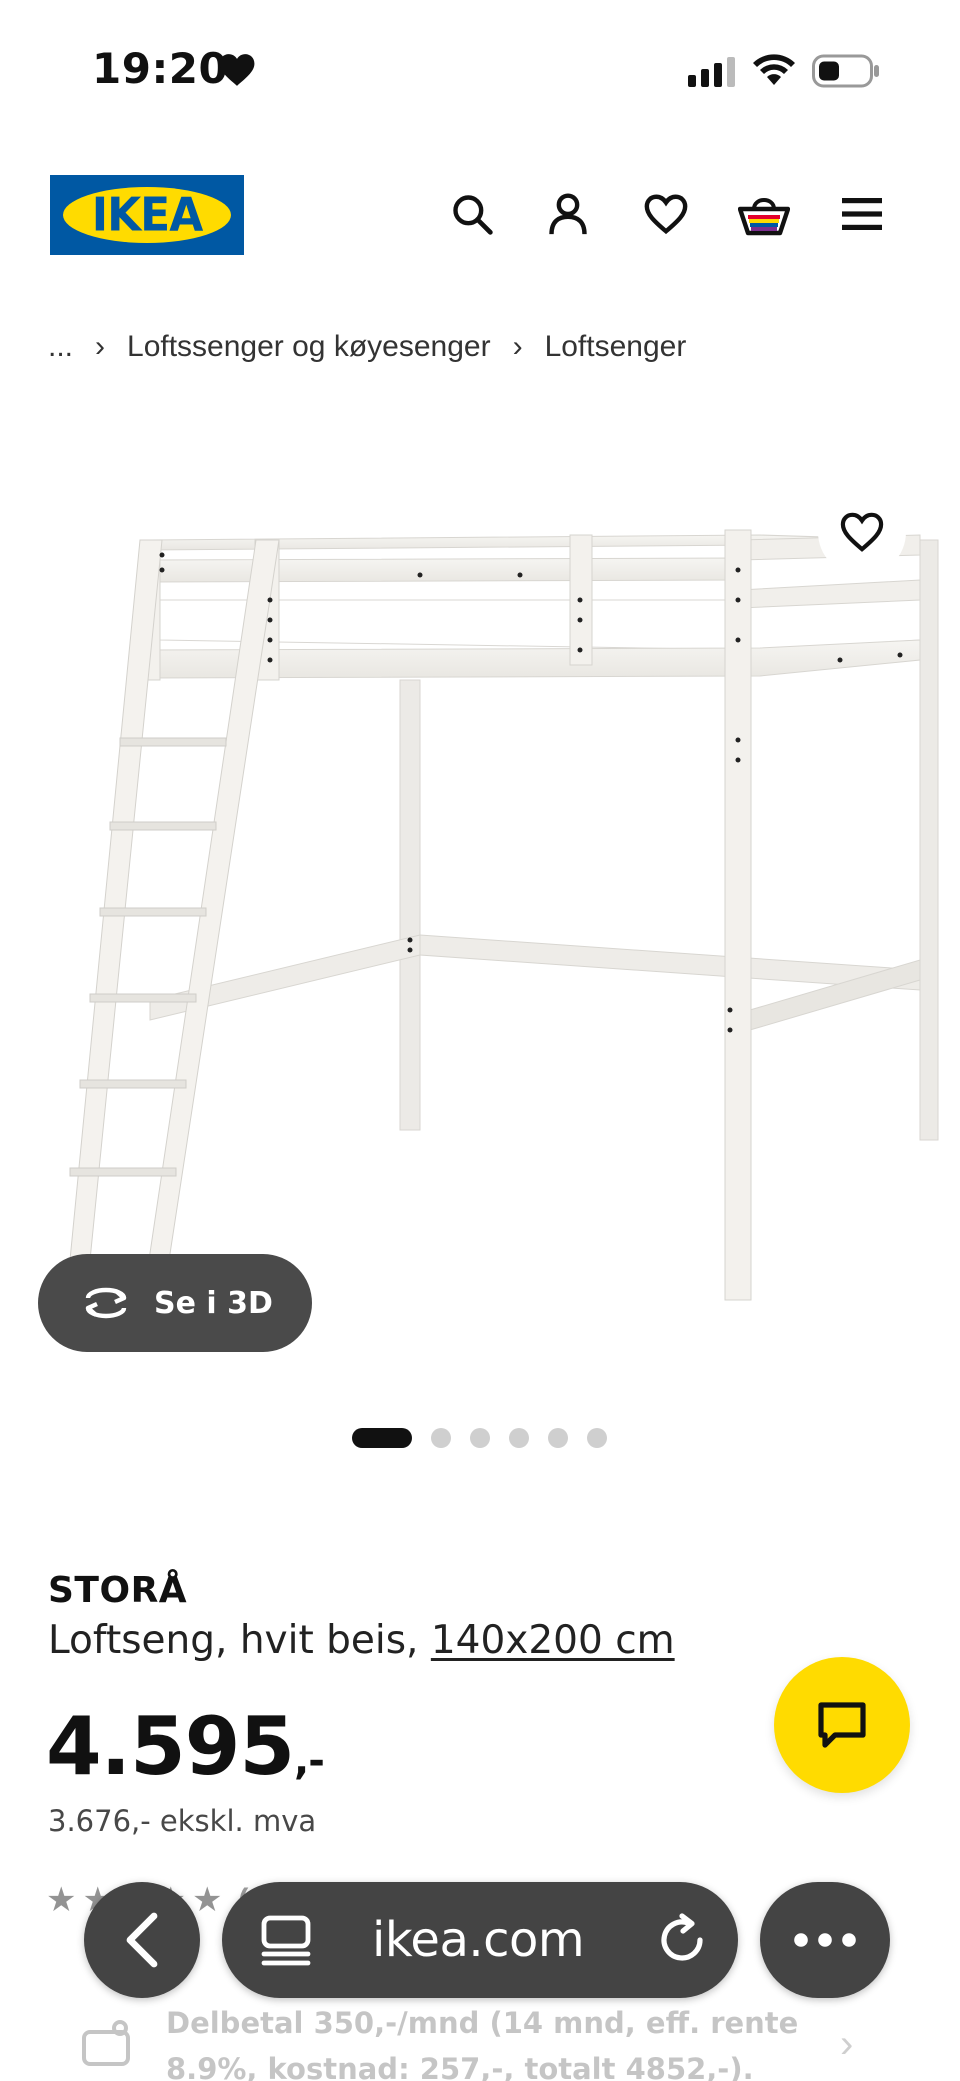 The width and height of the screenshot is (960, 2081). I want to click on payment-icon, so click(106, 2043).